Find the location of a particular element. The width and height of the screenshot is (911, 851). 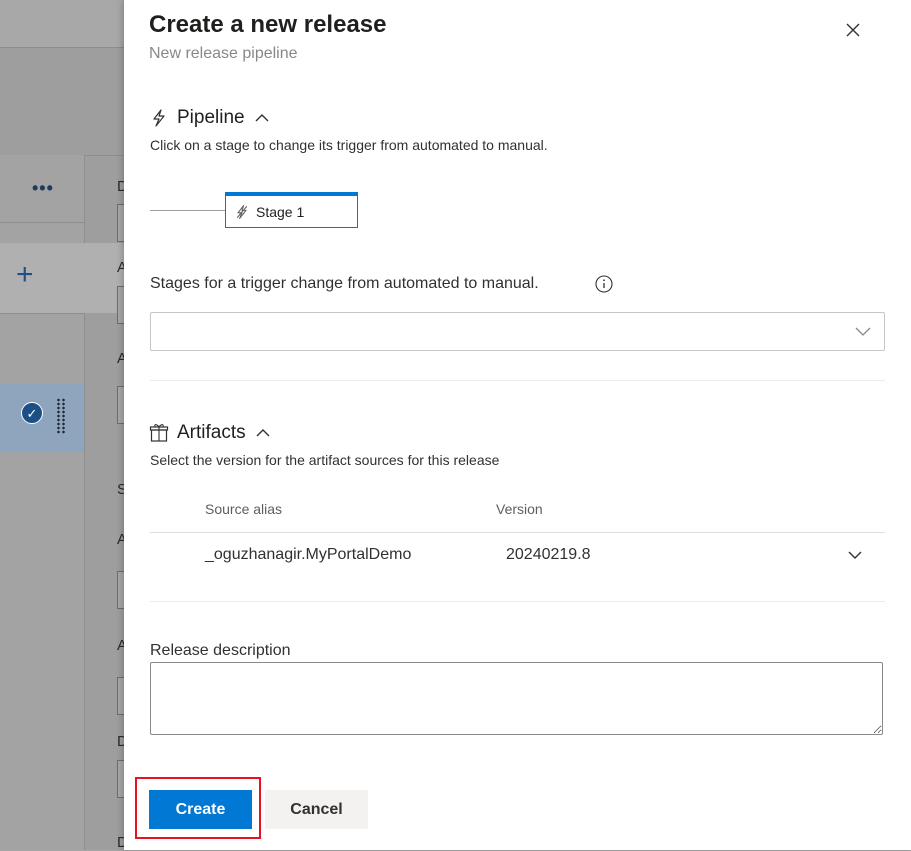

drag-handle-icon is located at coordinates (61, 416).